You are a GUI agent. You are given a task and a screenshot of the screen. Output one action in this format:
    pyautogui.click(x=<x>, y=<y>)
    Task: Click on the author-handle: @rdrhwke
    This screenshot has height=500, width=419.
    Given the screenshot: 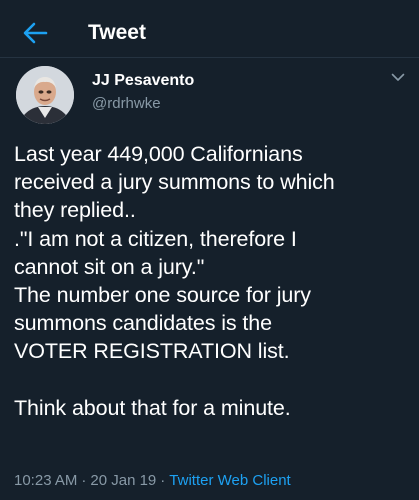 What is the action you would take?
    pyautogui.click(x=126, y=104)
    